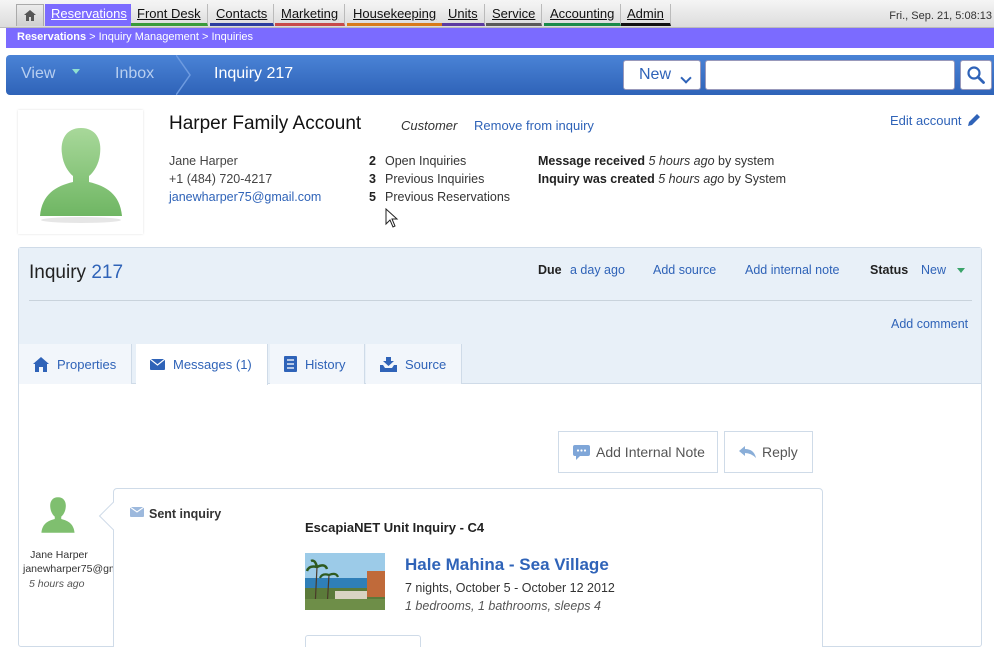  What do you see at coordinates (780, 452) in the screenshot?
I see `button-label: Reply` at bounding box center [780, 452].